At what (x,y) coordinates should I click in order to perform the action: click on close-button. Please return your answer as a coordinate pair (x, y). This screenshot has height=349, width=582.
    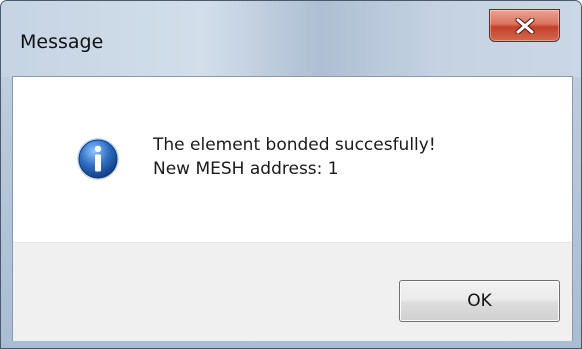
    Looking at the image, I should click on (524, 25).